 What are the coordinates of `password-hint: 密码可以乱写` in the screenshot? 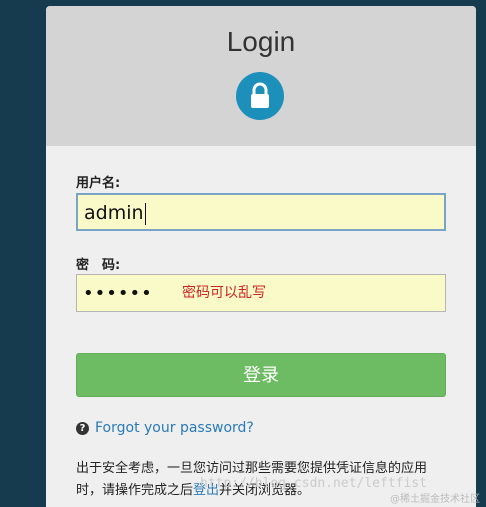 It's located at (224, 293).